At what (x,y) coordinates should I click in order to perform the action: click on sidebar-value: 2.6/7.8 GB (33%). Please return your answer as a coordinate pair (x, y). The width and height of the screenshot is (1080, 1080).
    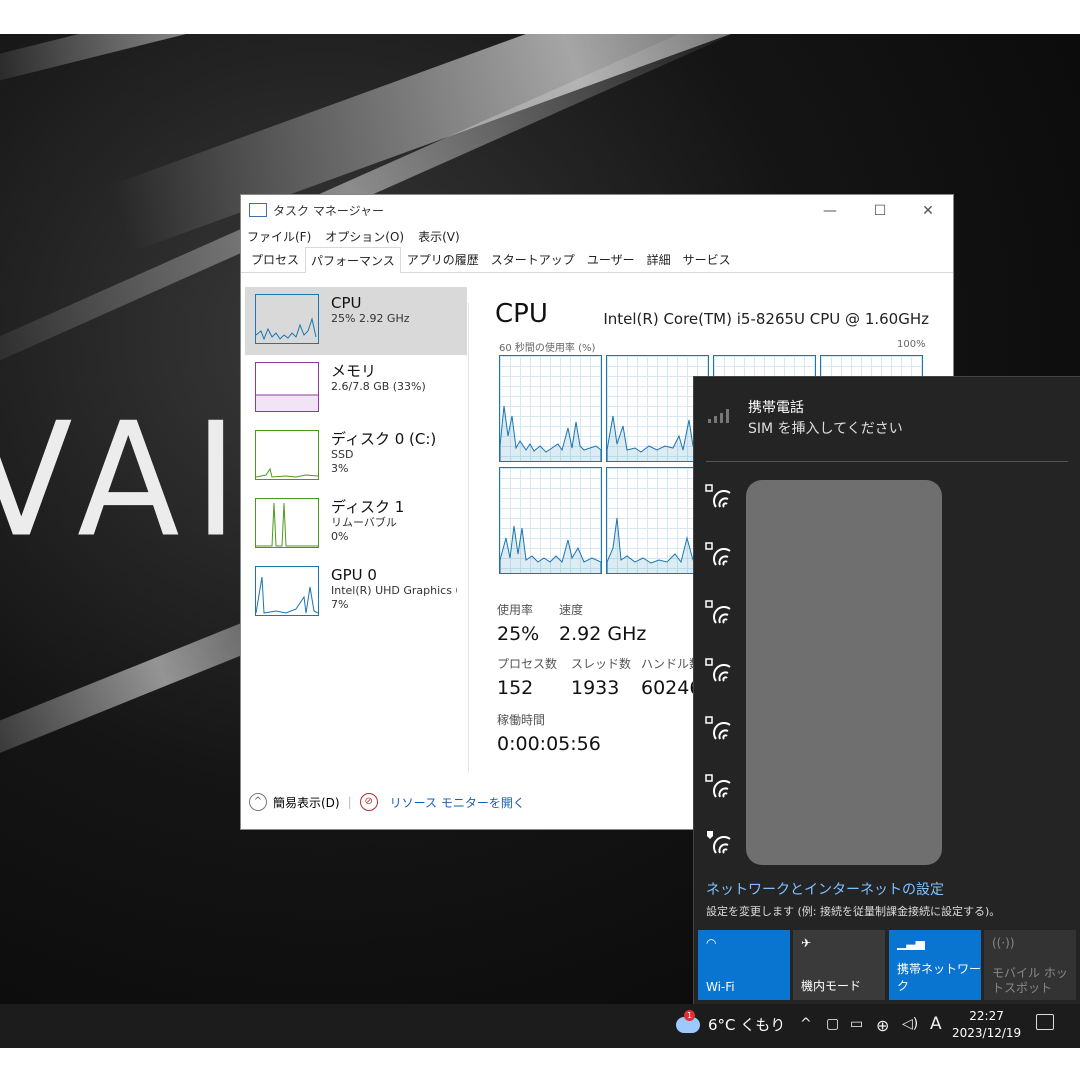
    Looking at the image, I should click on (378, 386).